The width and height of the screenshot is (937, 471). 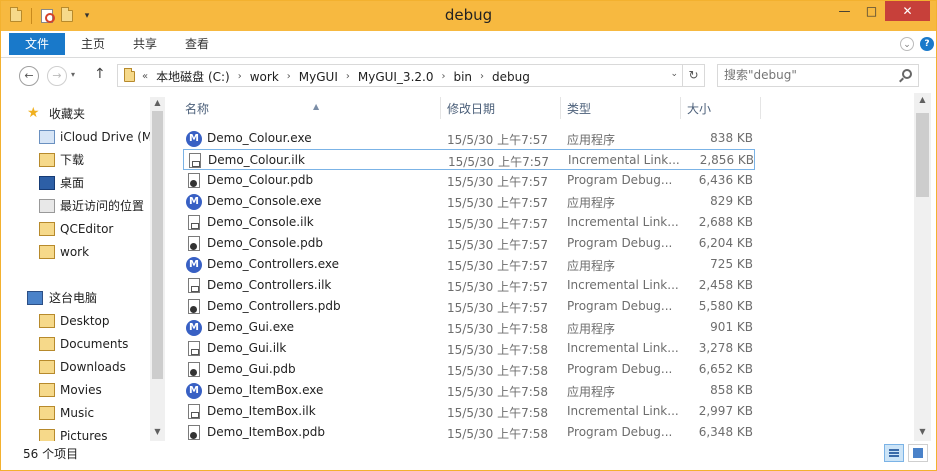 What do you see at coordinates (89, 298) in the screenshot?
I see `sidebar-this-pc-header: 这台电脑` at bounding box center [89, 298].